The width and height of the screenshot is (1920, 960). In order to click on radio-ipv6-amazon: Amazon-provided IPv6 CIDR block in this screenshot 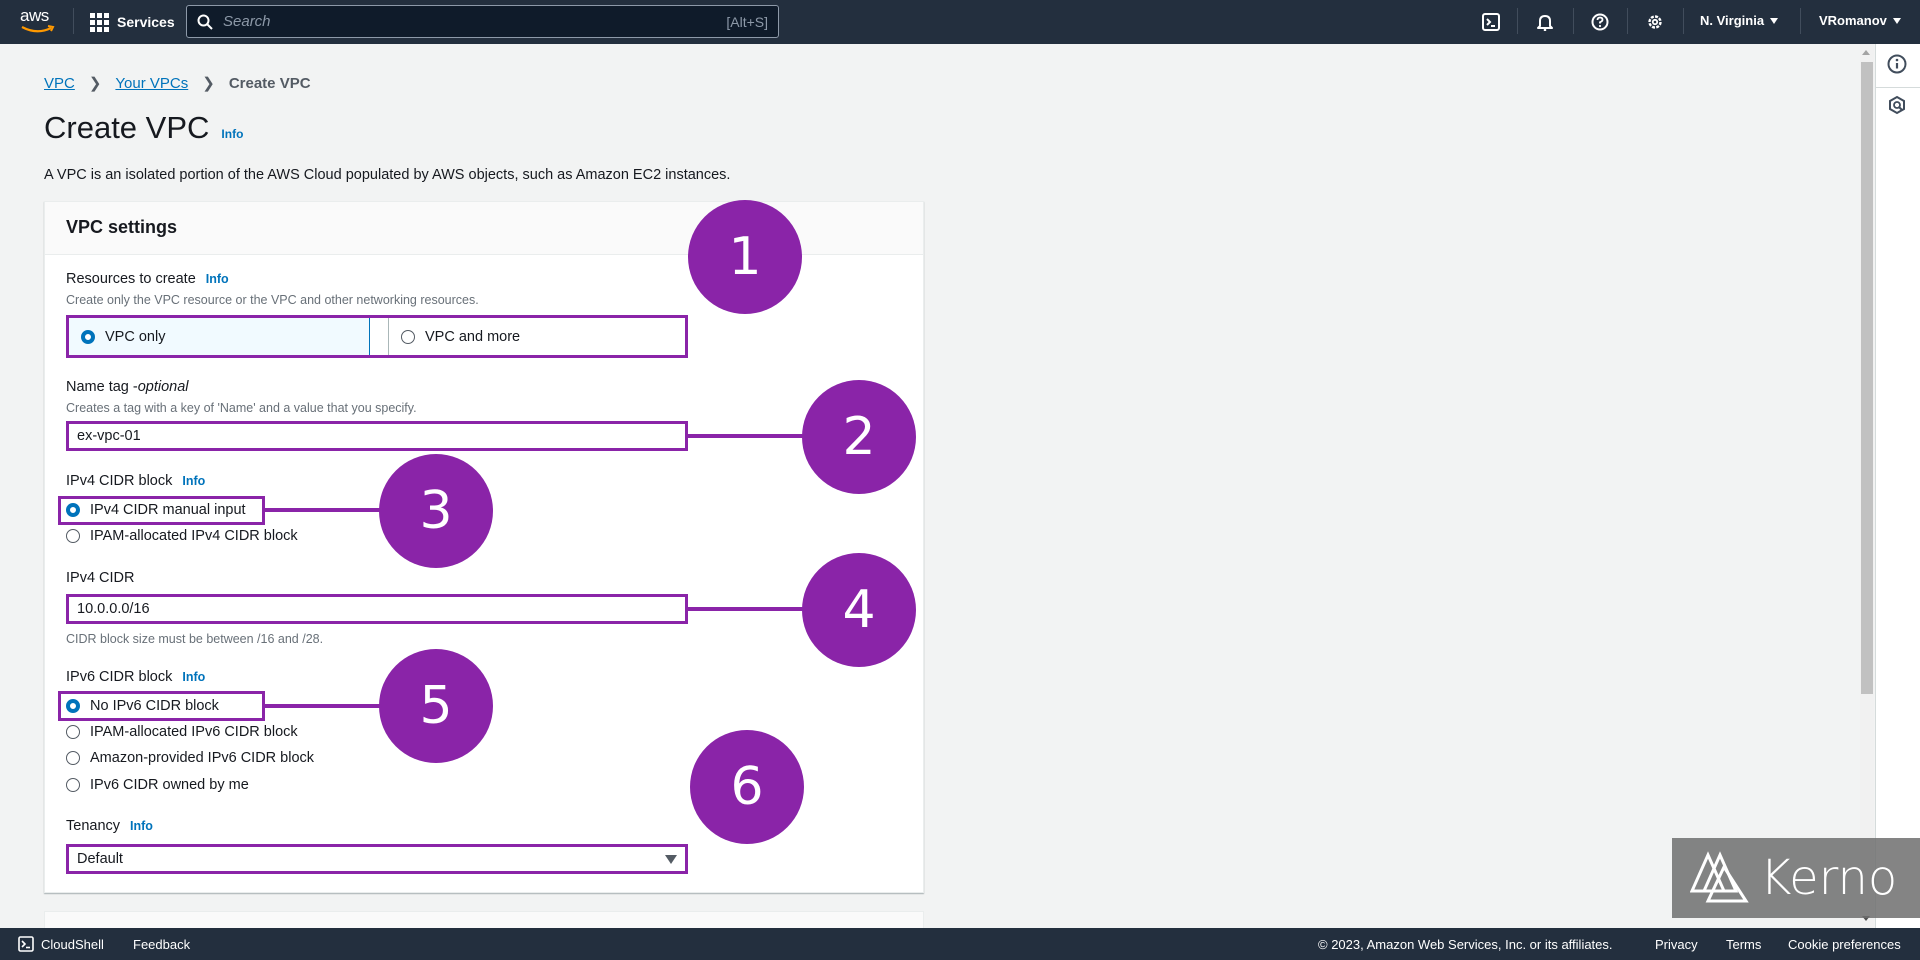, I will do `click(190, 758)`.